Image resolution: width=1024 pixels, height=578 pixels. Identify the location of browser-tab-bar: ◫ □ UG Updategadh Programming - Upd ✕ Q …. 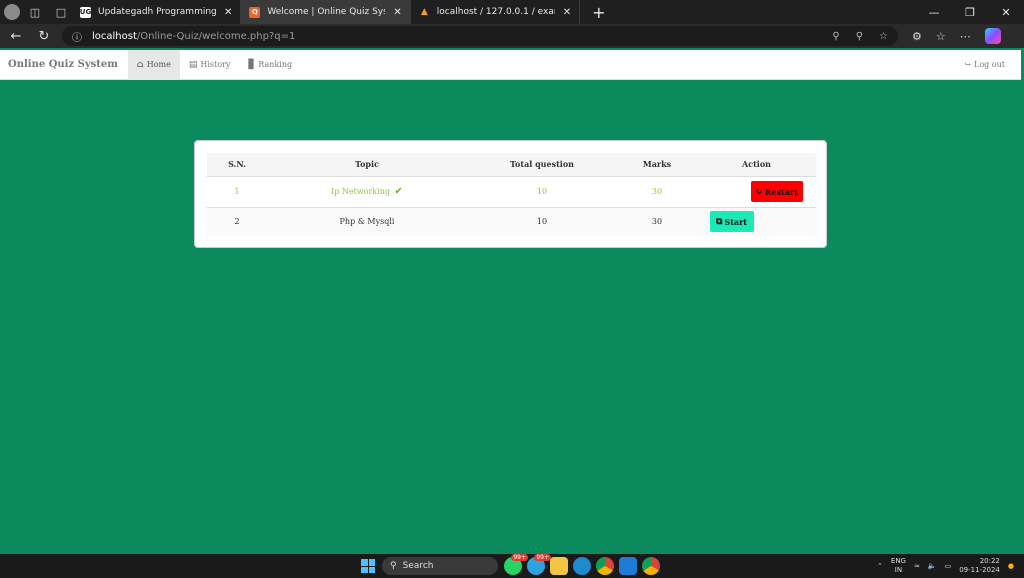
(512, 12).